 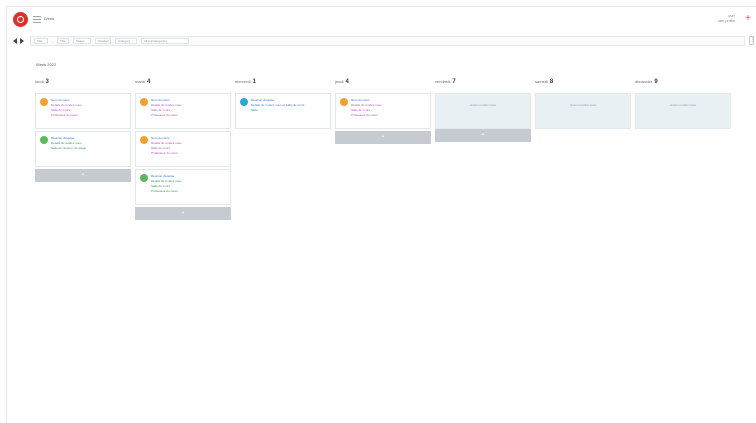 What do you see at coordinates (283, 86) in the screenshot?
I see `day-header: mercredi 1` at bounding box center [283, 86].